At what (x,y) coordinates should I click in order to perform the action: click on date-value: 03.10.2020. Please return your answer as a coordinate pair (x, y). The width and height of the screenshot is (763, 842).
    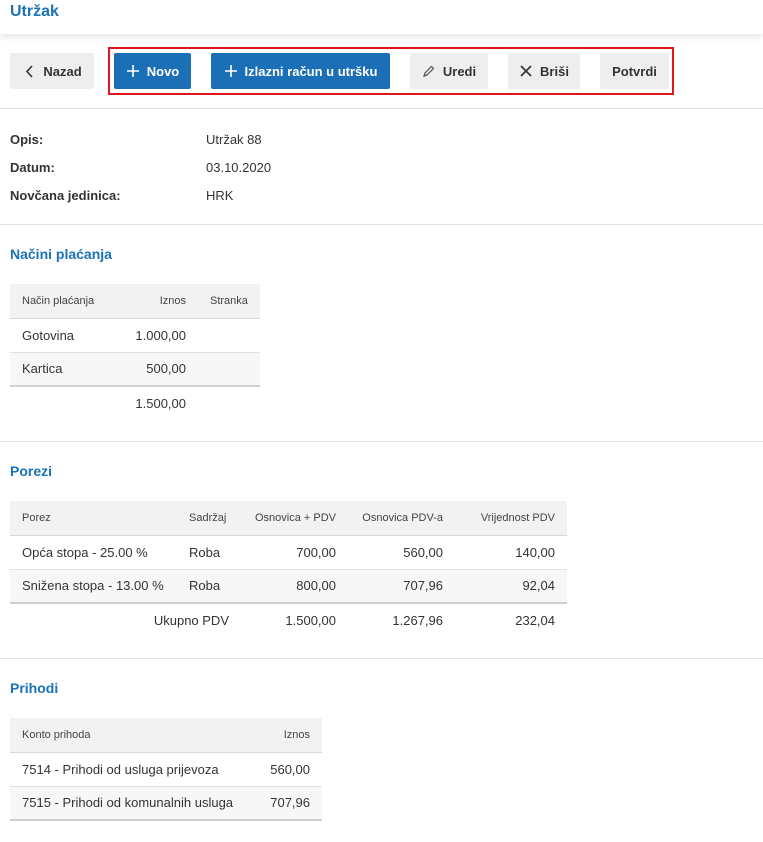
    Looking at the image, I should click on (239, 167).